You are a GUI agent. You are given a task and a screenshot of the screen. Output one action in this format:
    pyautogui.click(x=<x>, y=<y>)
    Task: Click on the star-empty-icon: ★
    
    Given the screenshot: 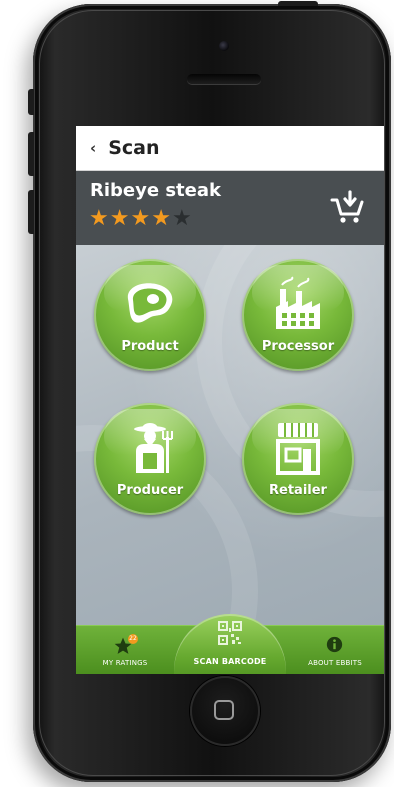 What is the action you would take?
    pyautogui.click(x=181, y=218)
    